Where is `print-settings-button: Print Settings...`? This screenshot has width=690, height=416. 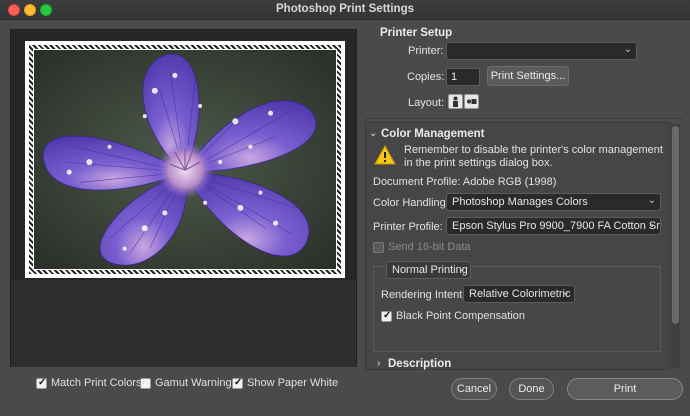 print-settings-button: Print Settings... is located at coordinates (528, 76).